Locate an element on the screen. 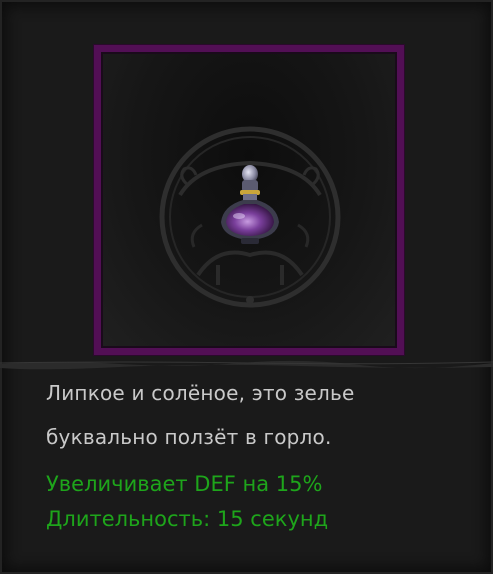 This screenshot has width=493, height=574. item-effect-def-bonus: Увеличивает DEF на 15% is located at coordinates (184, 484).